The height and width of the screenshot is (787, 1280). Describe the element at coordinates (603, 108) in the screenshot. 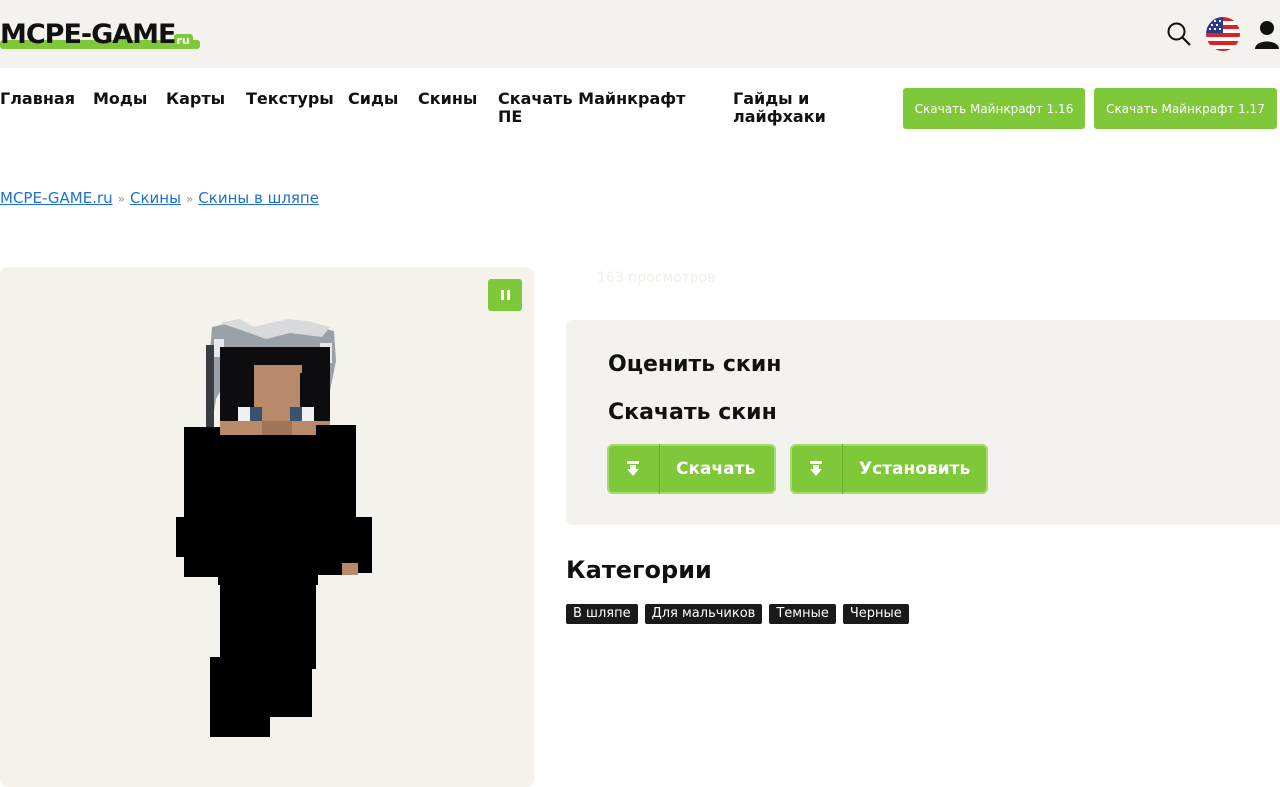

I see `nav-item-download-pe: Скачать Майнкрафт ПЕ` at that location.